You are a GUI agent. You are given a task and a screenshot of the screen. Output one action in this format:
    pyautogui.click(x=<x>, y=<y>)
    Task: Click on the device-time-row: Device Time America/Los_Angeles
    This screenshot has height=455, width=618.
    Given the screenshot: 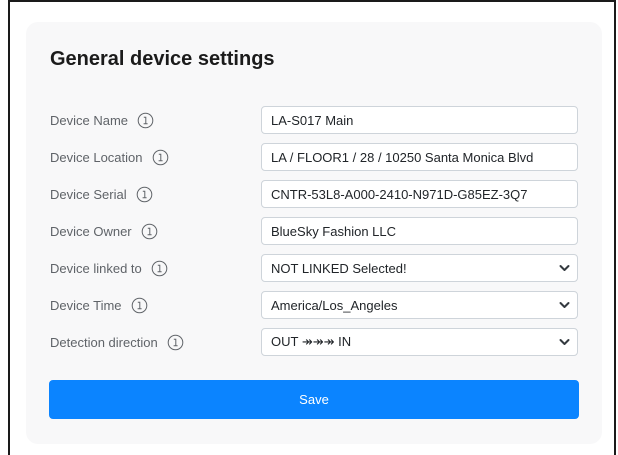 What is the action you would take?
    pyautogui.click(x=314, y=305)
    